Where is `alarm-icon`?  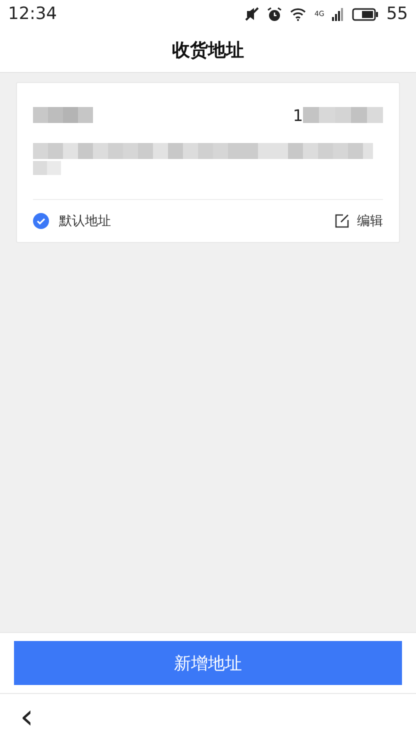 alarm-icon is located at coordinates (274, 14).